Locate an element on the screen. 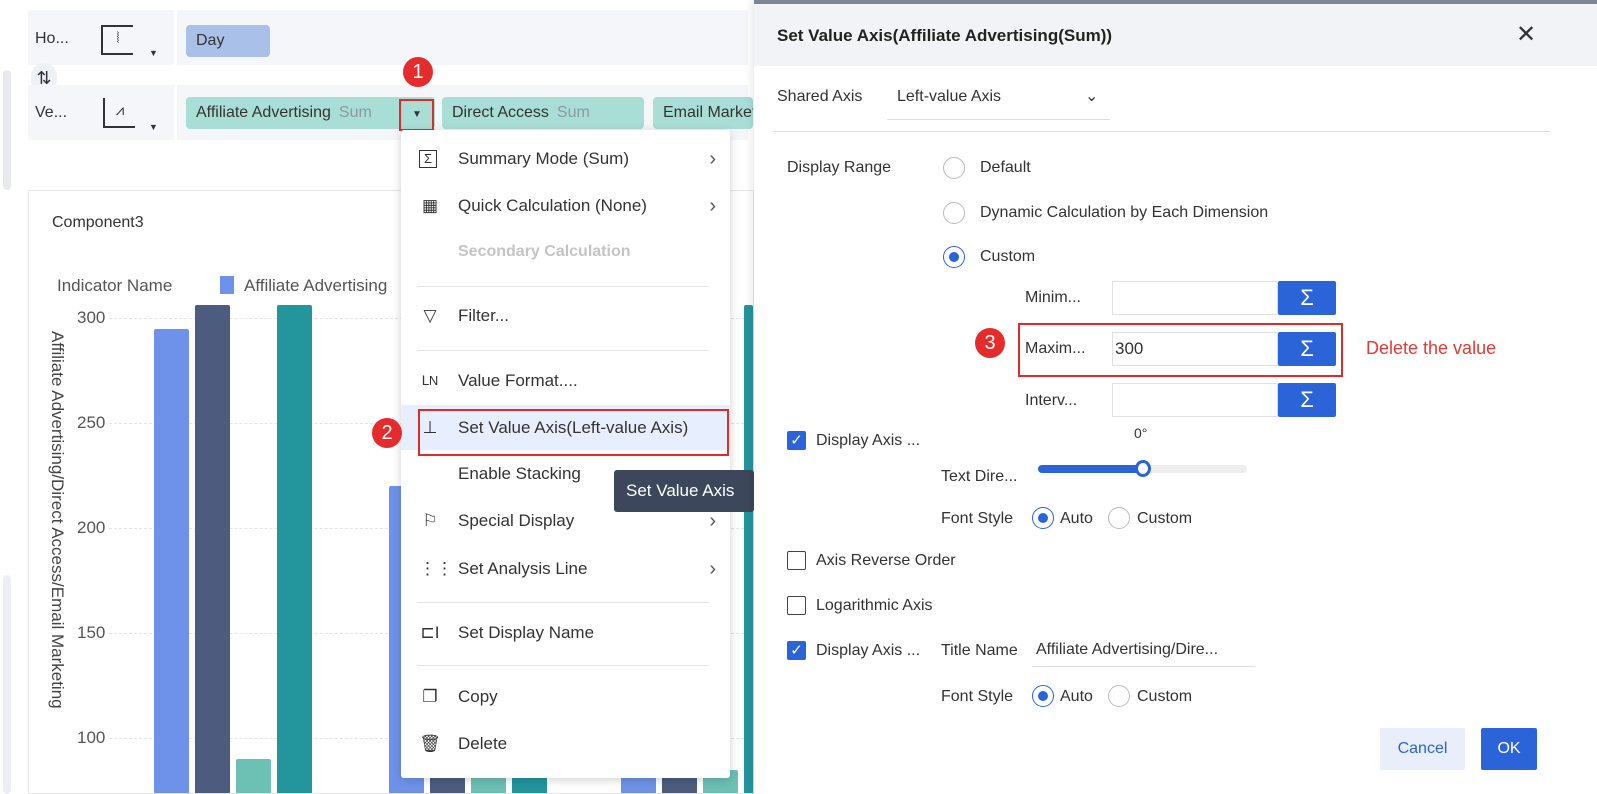  menu-item-label: Enable Stacking is located at coordinates (519, 473).